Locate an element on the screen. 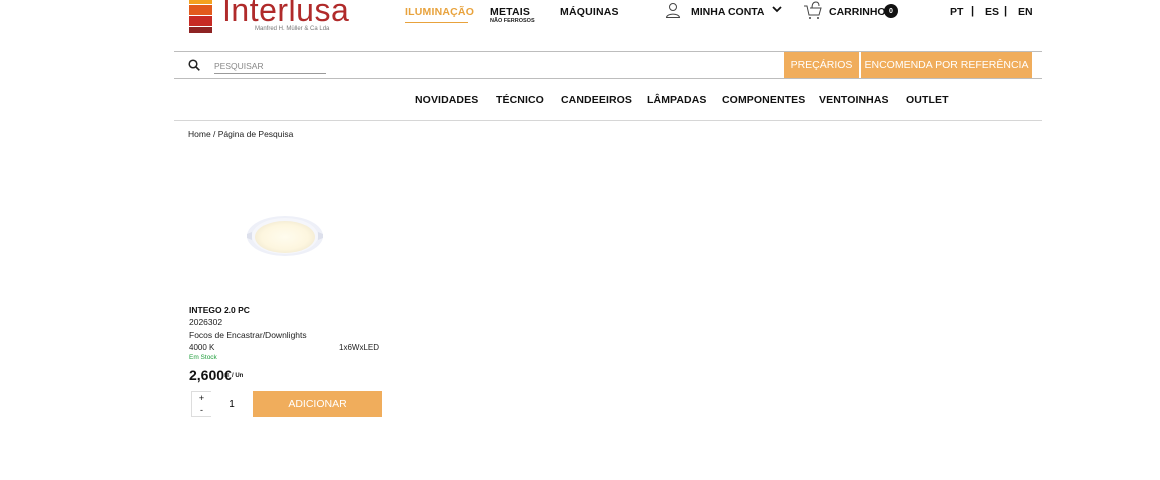  cart-count-badge: 0 is located at coordinates (891, 11).